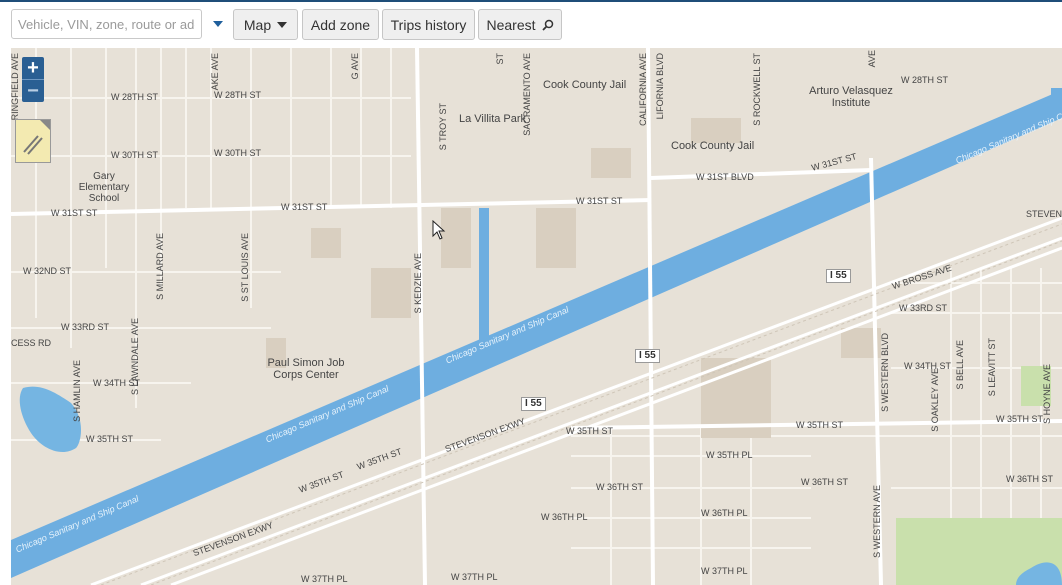 This screenshot has width=1062, height=585. I want to click on street-label: S MILLARD AVE, so click(160, 266).